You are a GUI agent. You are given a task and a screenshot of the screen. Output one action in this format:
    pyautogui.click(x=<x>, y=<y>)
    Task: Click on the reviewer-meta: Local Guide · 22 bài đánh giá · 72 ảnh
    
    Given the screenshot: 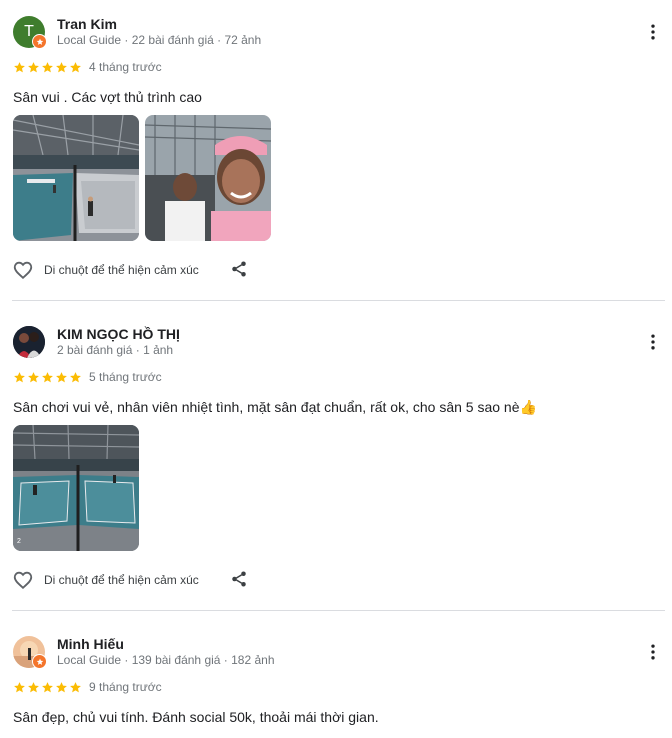 What is the action you would take?
    pyautogui.click(x=159, y=40)
    